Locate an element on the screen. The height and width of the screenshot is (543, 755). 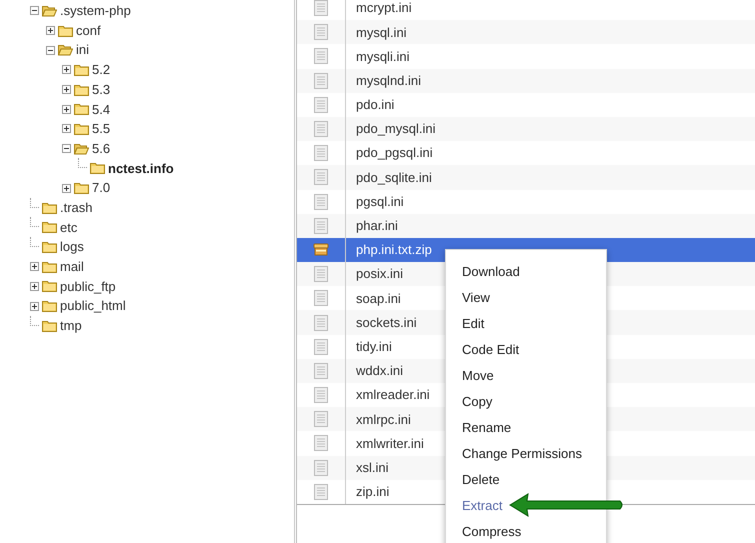
file-name: sockets.ini is located at coordinates (386, 323).